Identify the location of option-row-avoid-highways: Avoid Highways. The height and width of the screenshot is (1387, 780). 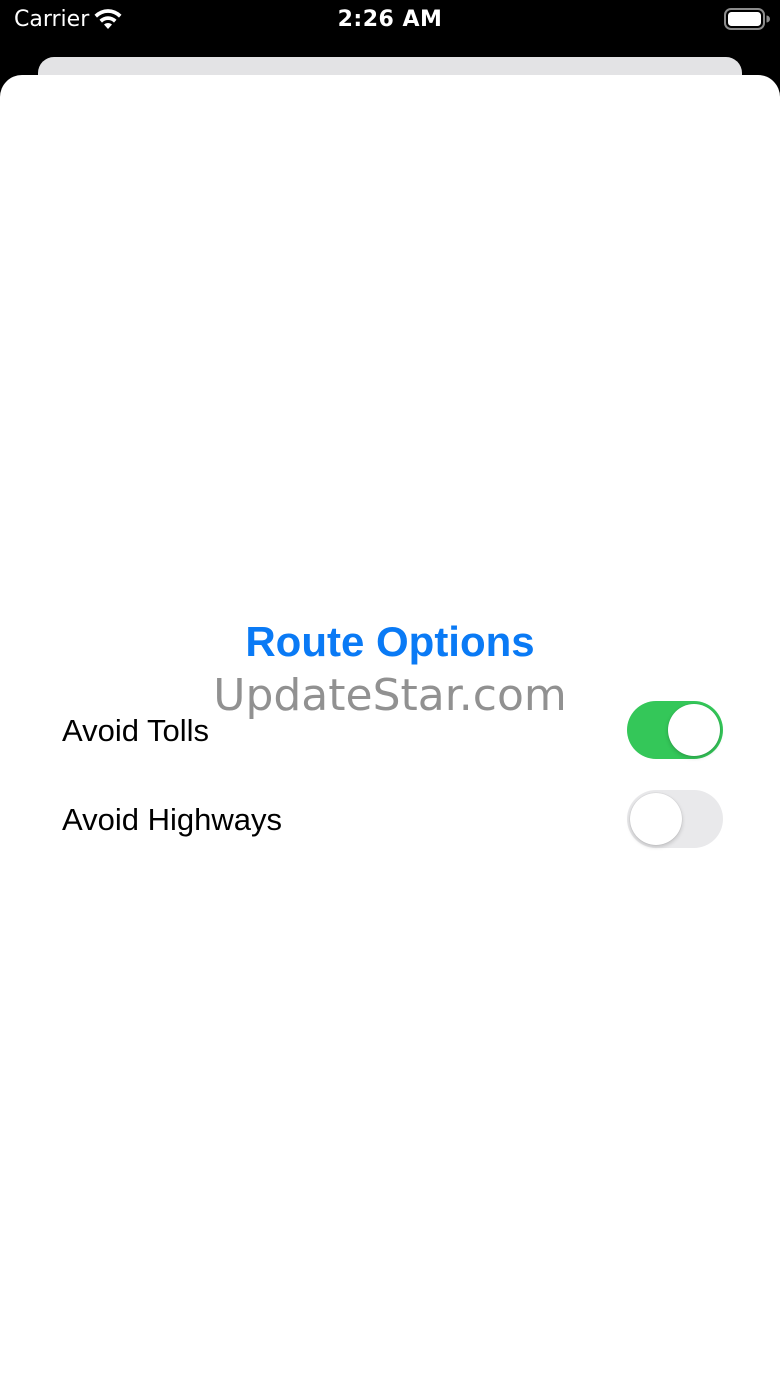
(390, 820).